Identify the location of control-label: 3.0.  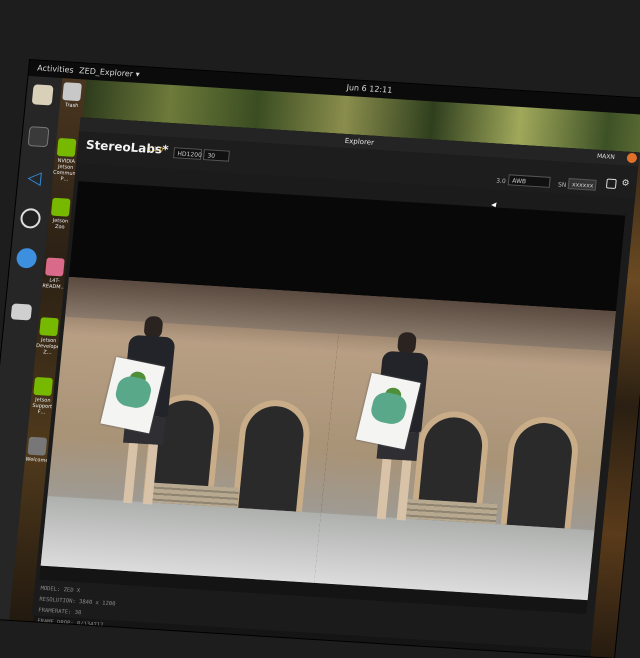
(500, 181).